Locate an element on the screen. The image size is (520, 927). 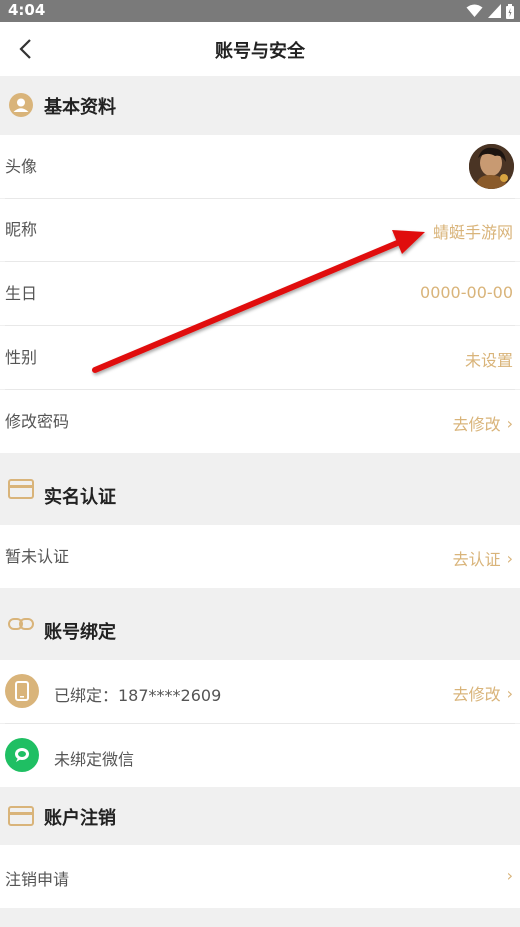
birthday-value: 0000-00-00 is located at coordinates (466, 292).